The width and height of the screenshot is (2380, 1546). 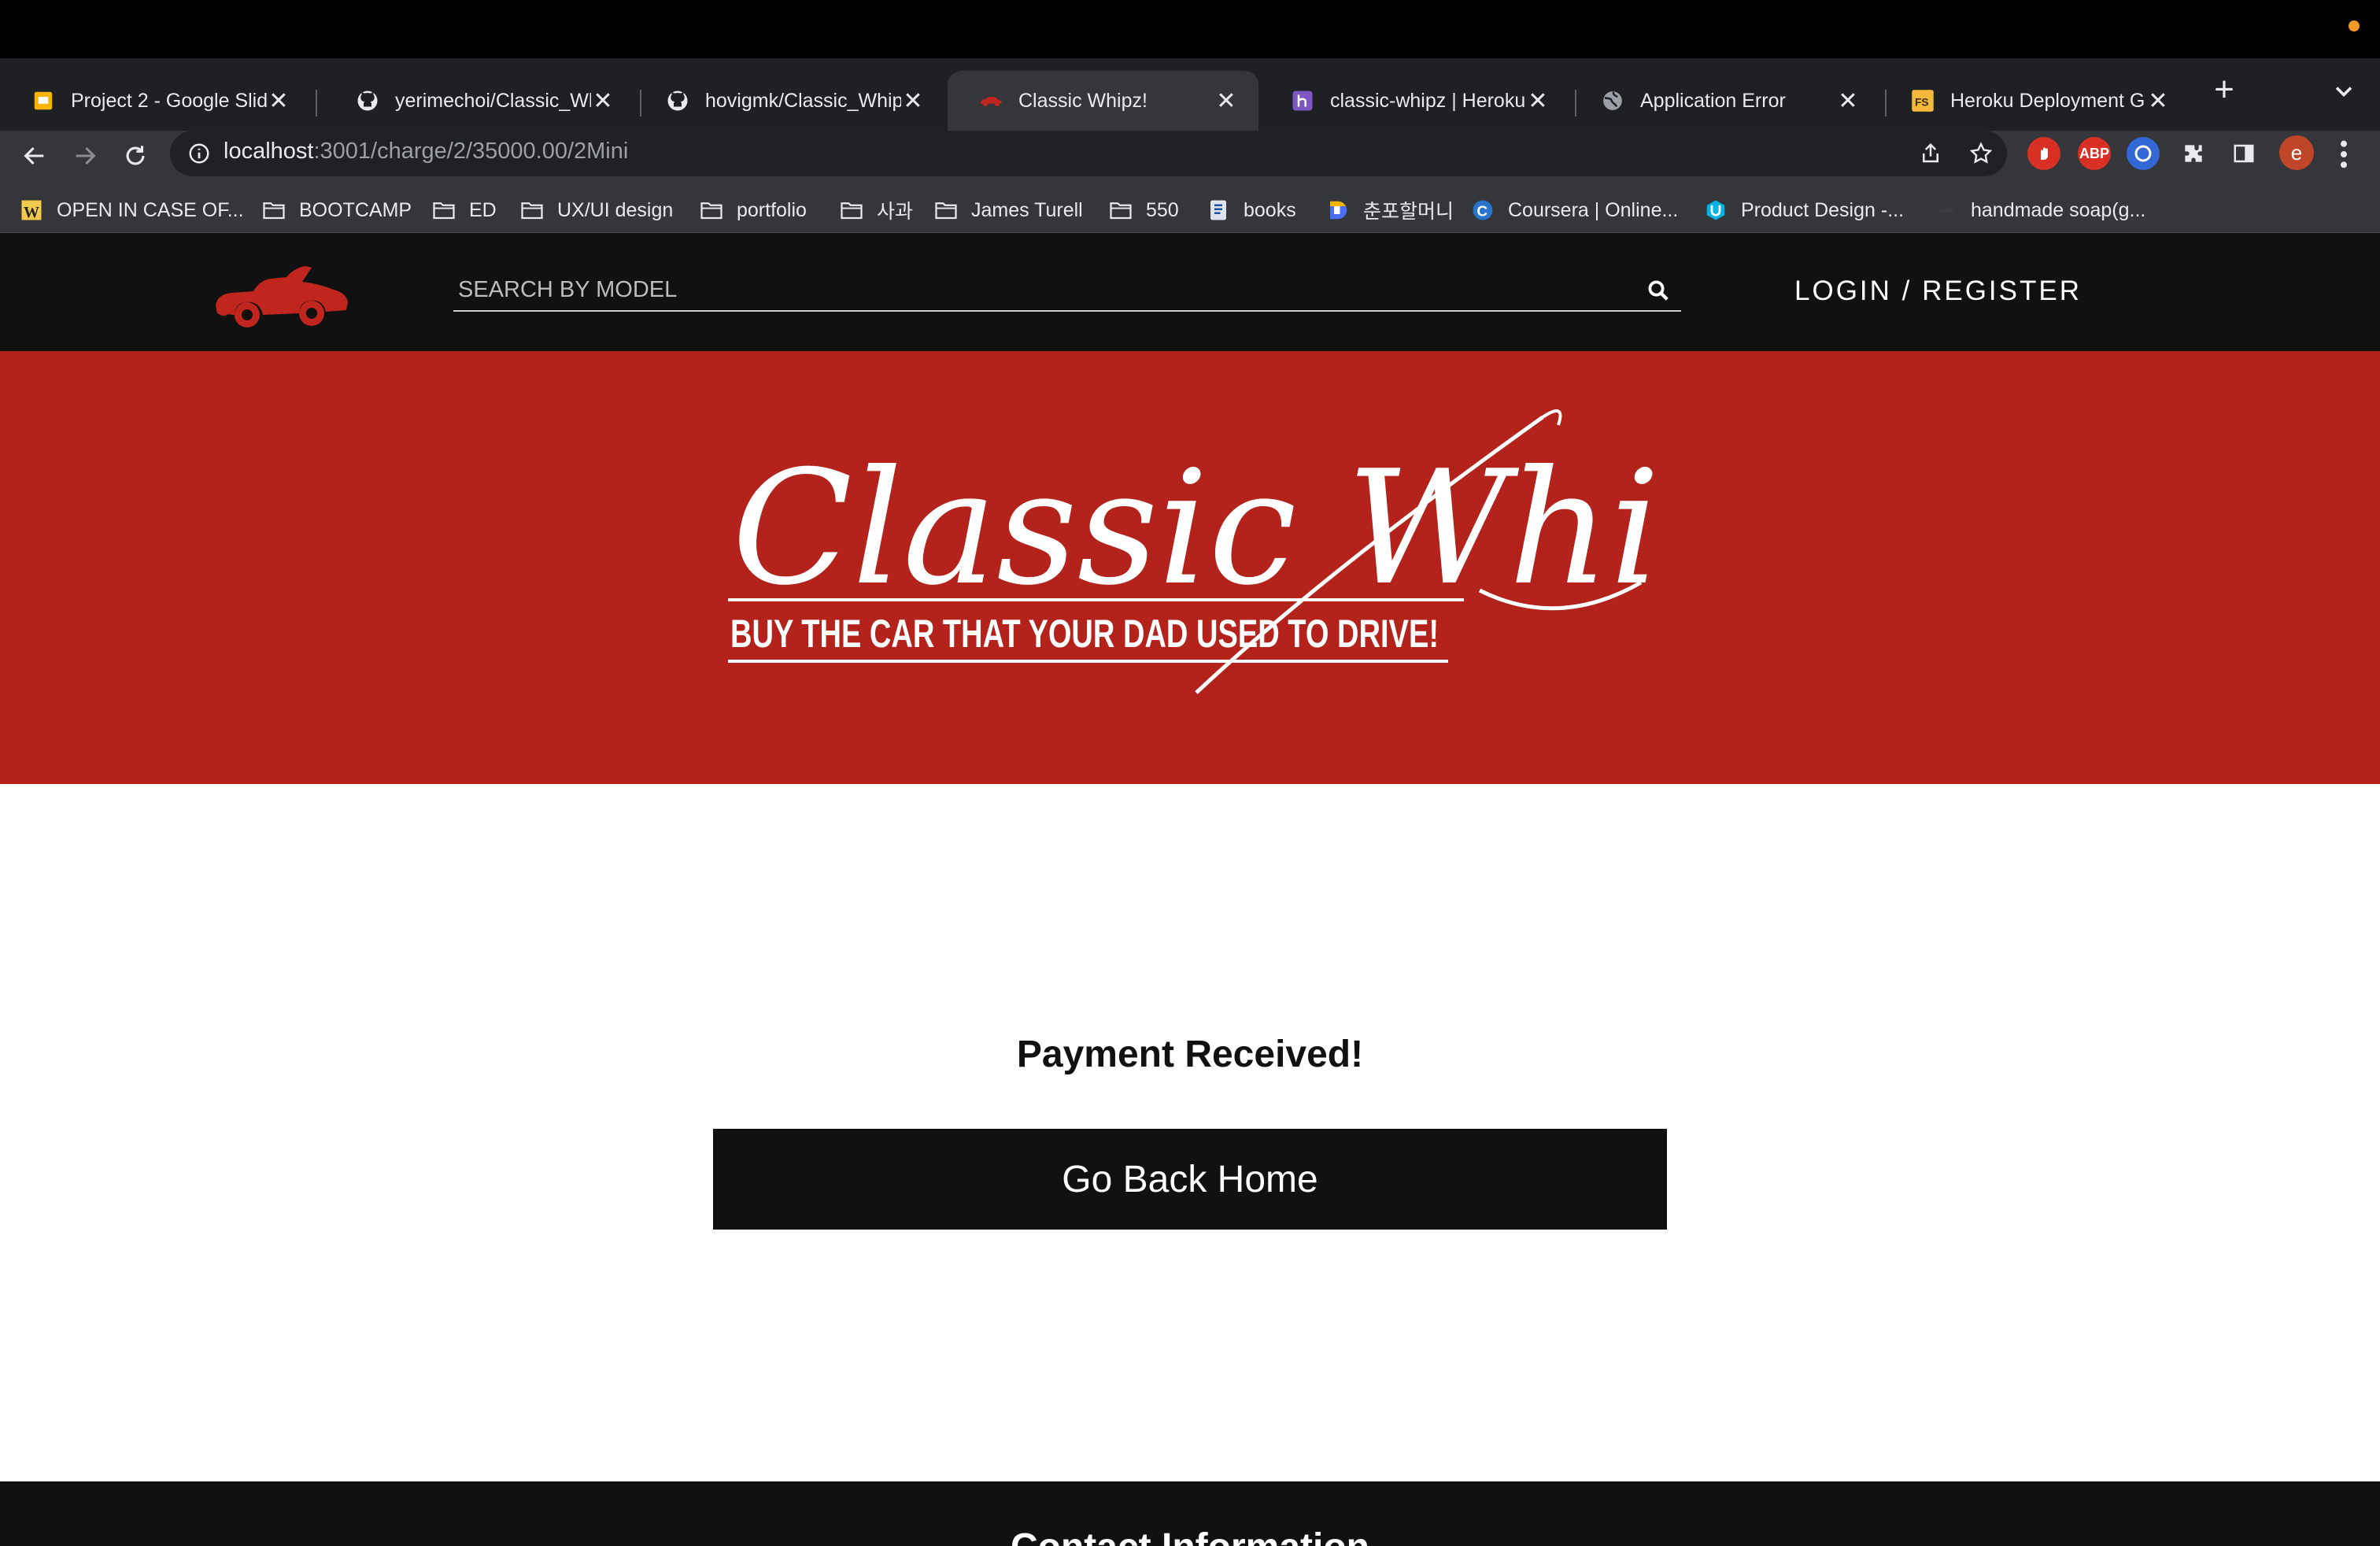 I want to click on tab-title: Classic Whipz!, so click(x=1083, y=100).